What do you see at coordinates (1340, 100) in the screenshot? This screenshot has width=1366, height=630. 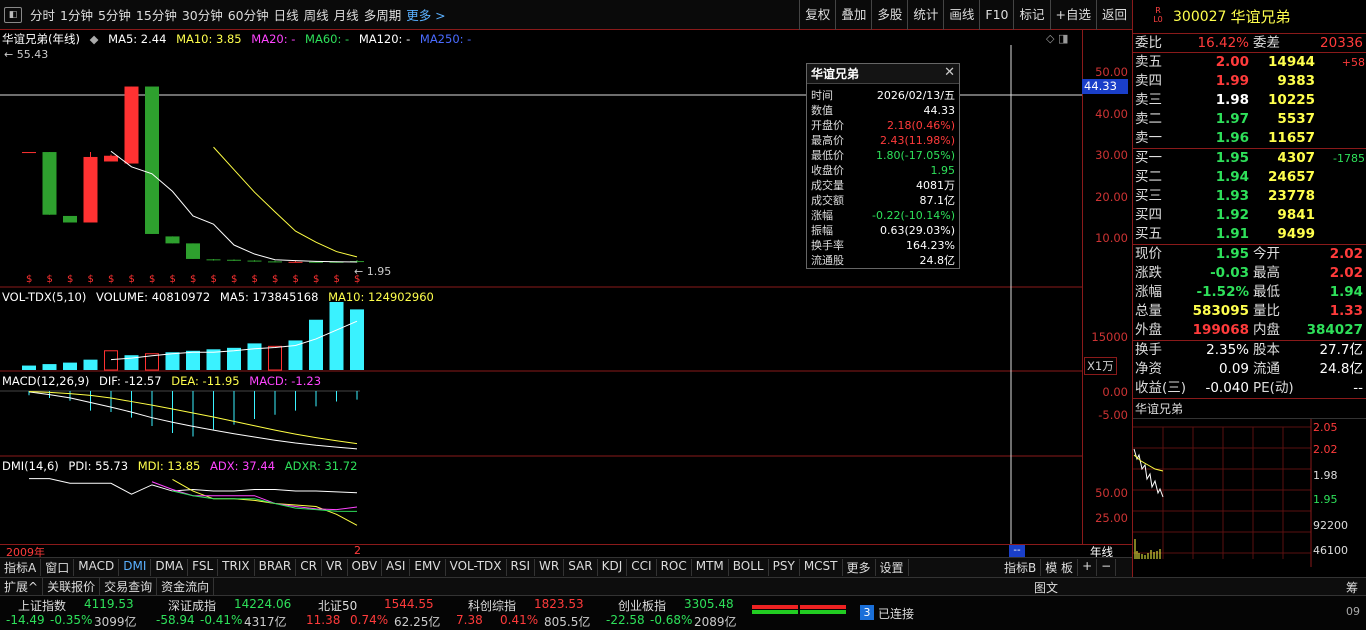 I see `asks-change` at bounding box center [1340, 100].